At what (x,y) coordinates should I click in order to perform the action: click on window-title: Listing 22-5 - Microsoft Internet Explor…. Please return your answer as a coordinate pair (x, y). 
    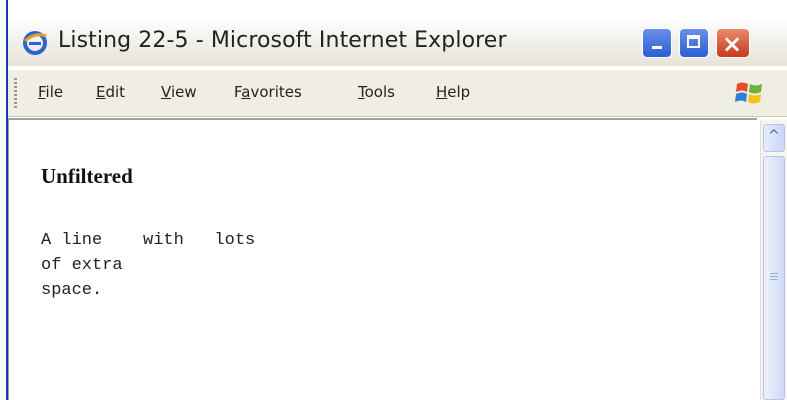
    Looking at the image, I should click on (282, 40).